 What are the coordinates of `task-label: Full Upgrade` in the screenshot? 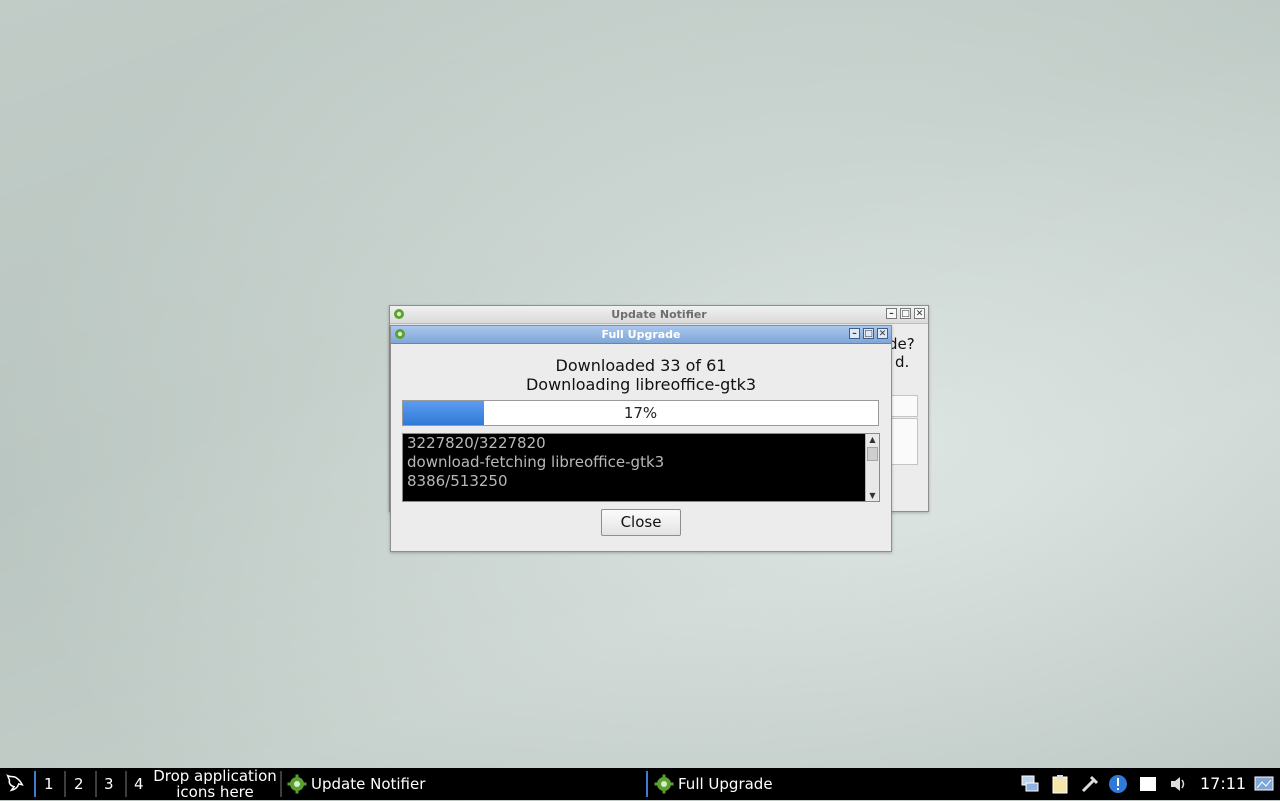 It's located at (725, 784).